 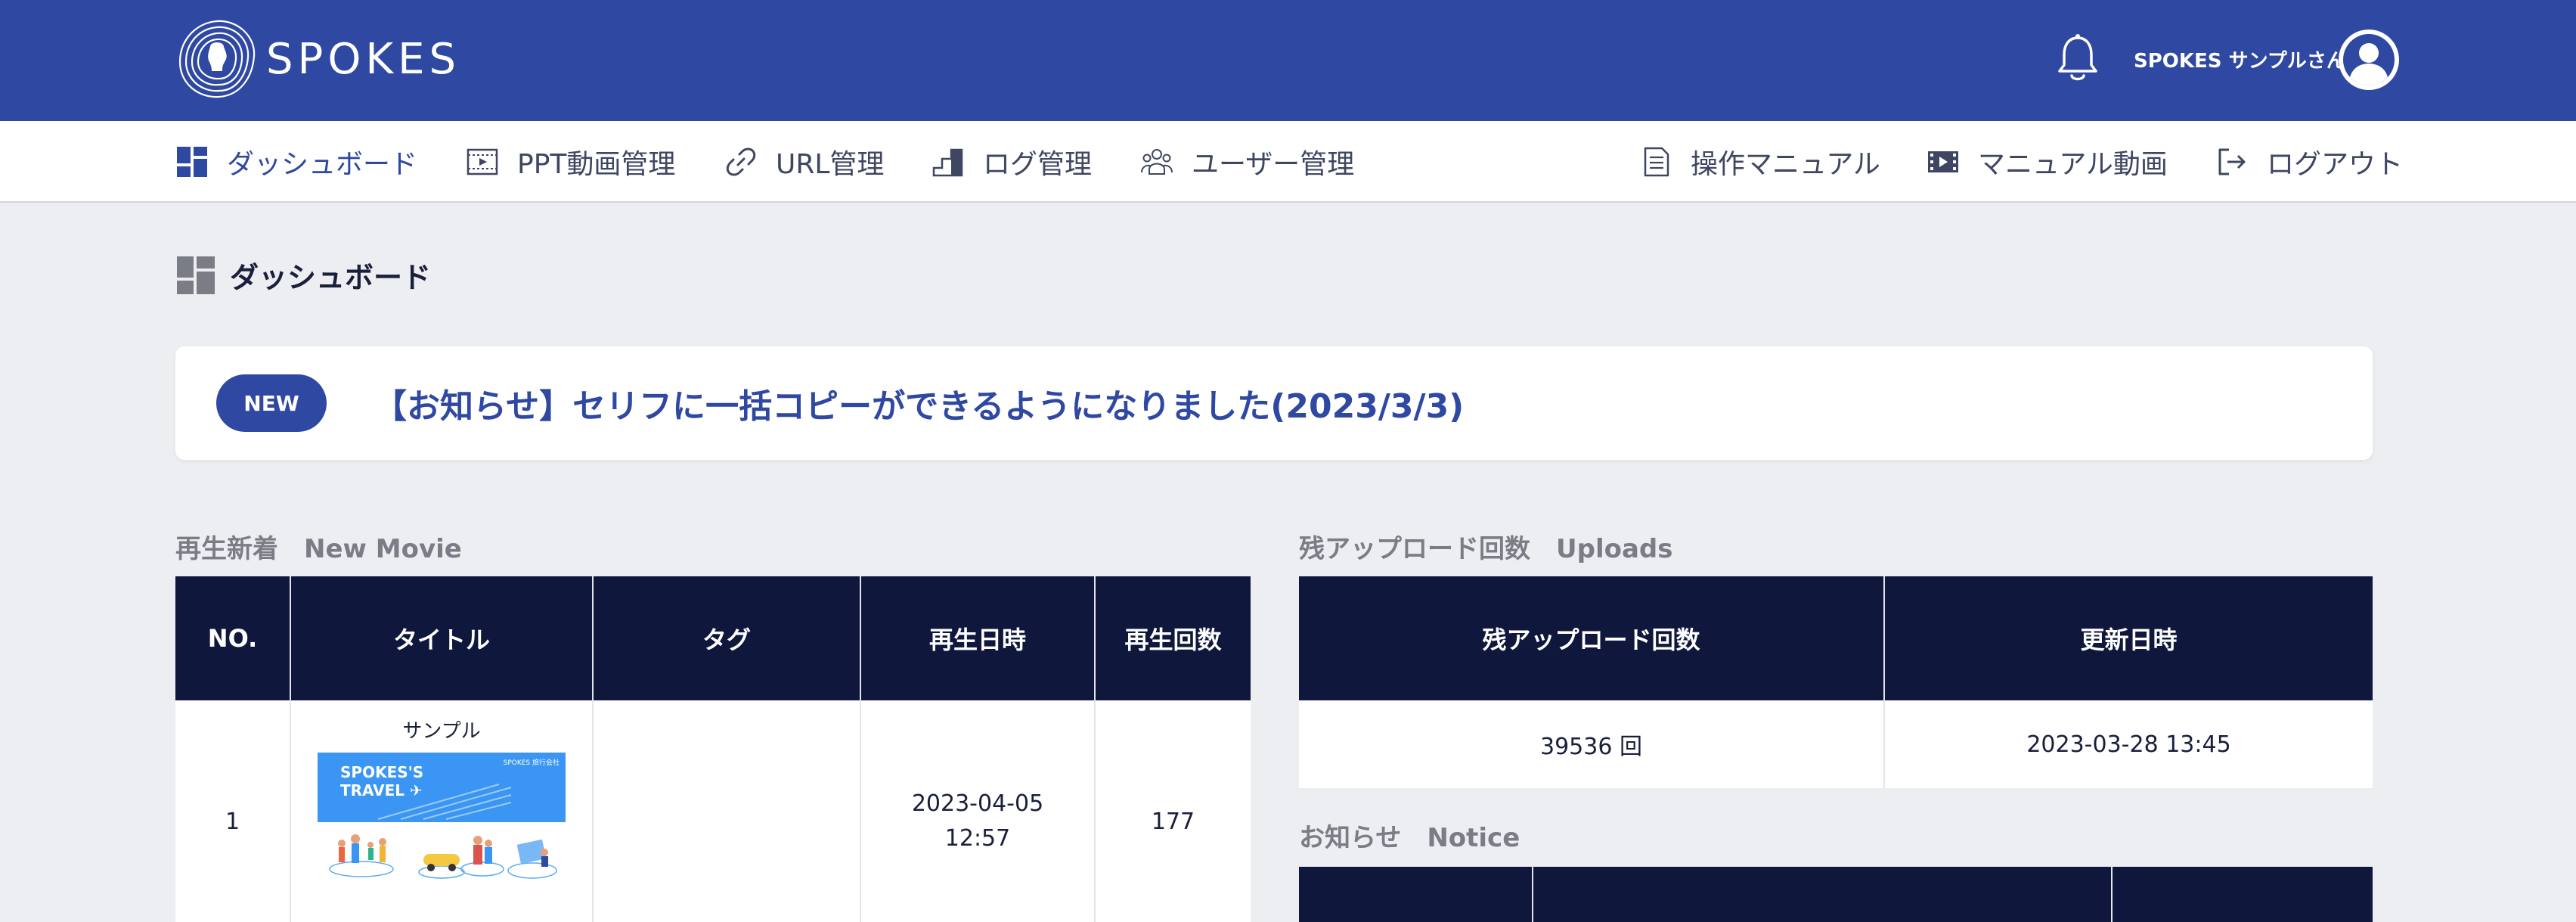 What do you see at coordinates (331, 278) in the screenshot?
I see `page-title-text: ダッシュボード` at bounding box center [331, 278].